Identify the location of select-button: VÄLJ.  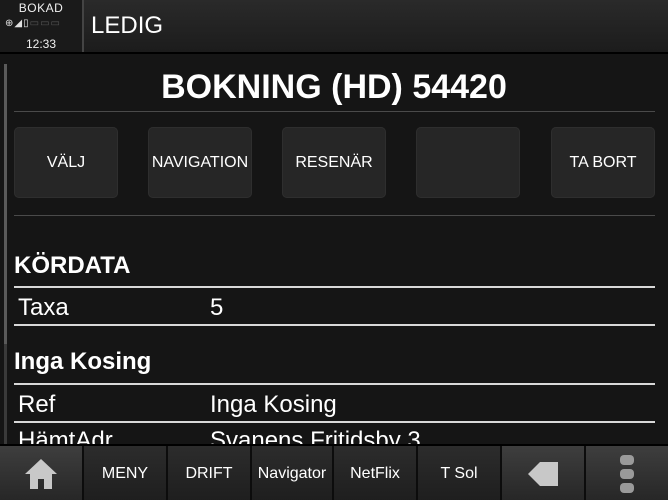
(66, 162).